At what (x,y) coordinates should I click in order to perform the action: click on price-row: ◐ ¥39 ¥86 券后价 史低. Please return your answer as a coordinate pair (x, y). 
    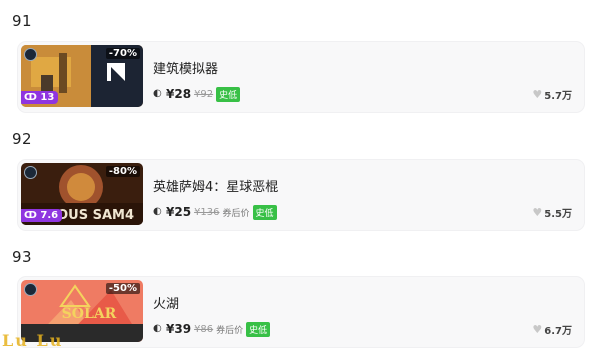
    Looking at the image, I should click on (212, 329).